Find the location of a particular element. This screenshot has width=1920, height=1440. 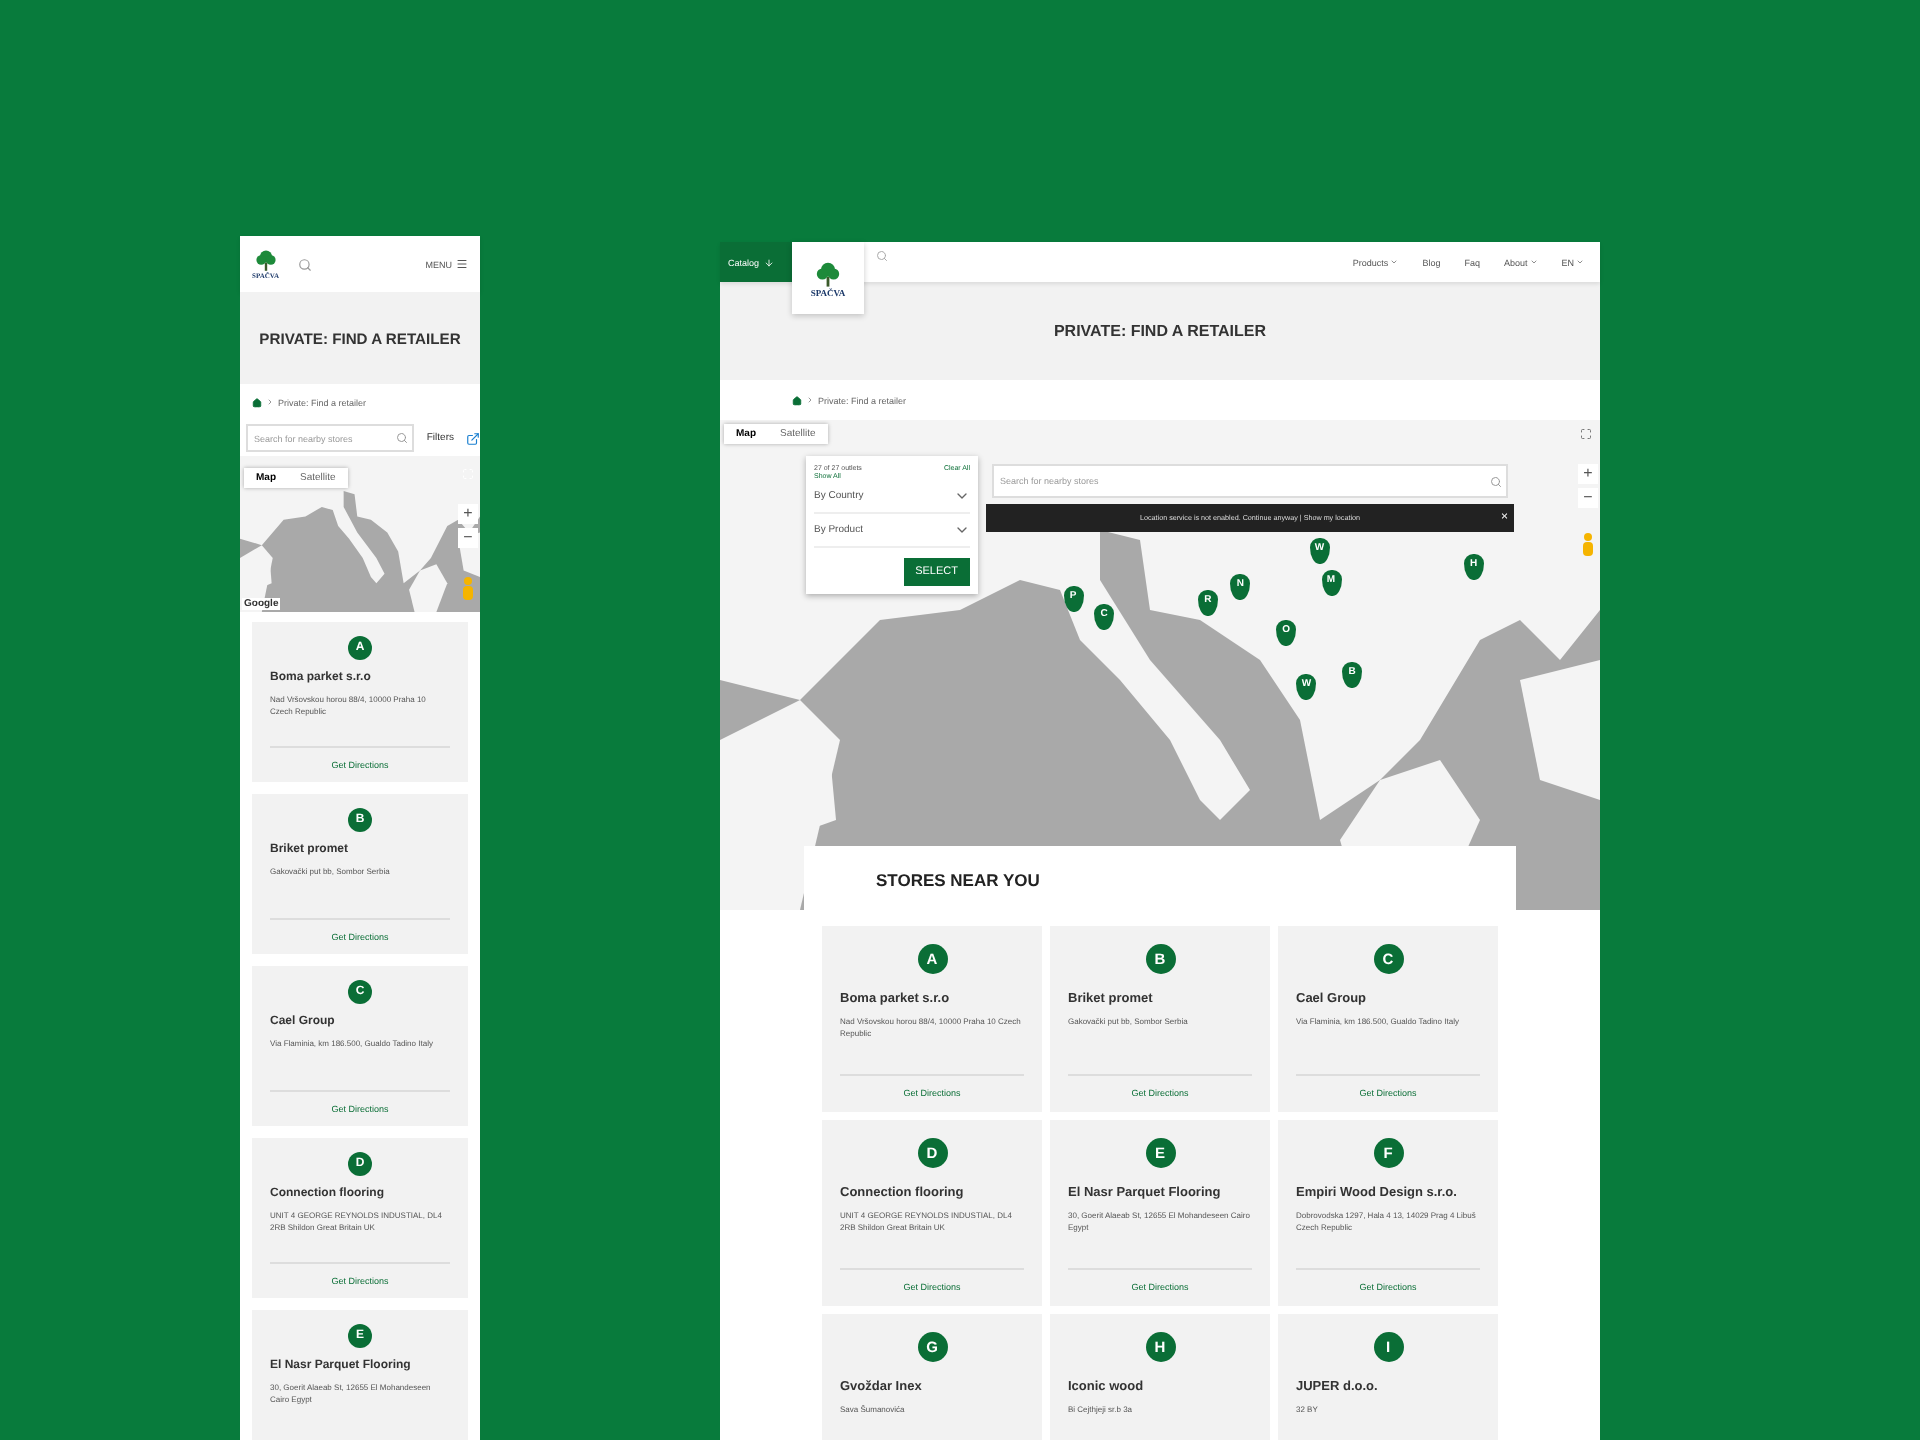

page-title: PRIVATE: FIND A RETAILER is located at coordinates (1160, 331).